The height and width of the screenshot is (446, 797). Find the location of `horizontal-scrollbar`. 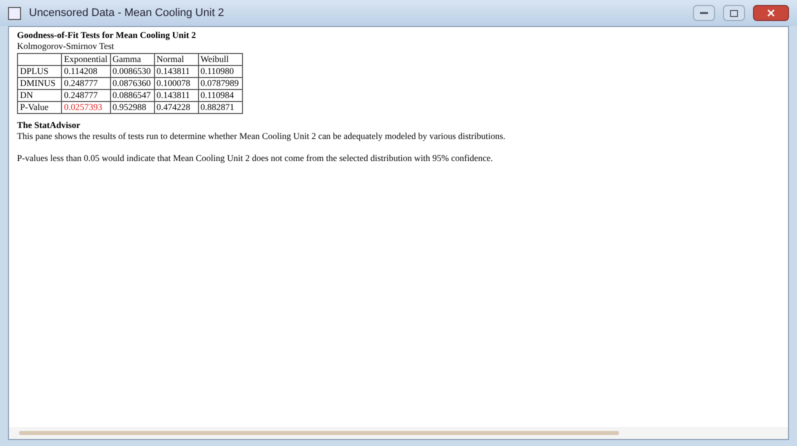

horizontal-scrollbar is located at coordinates (398, 433).